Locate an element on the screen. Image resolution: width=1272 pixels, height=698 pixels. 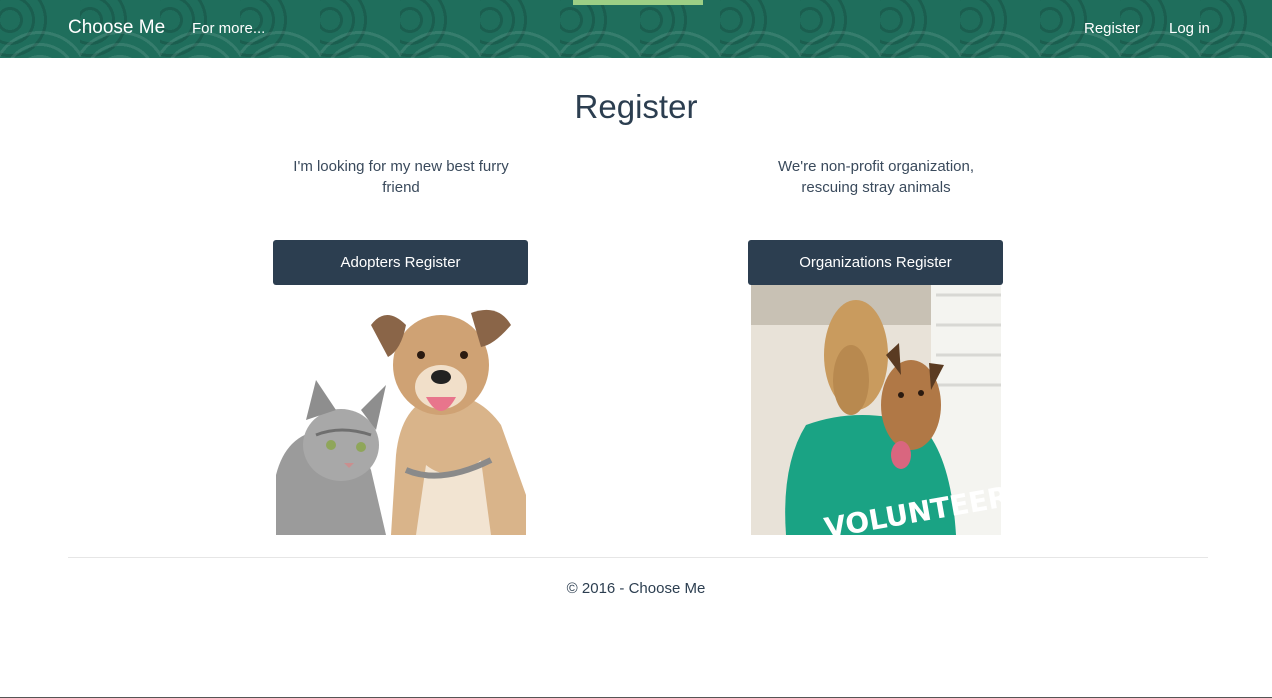
cat-and-dog-image is located at coordinates (401, 410).